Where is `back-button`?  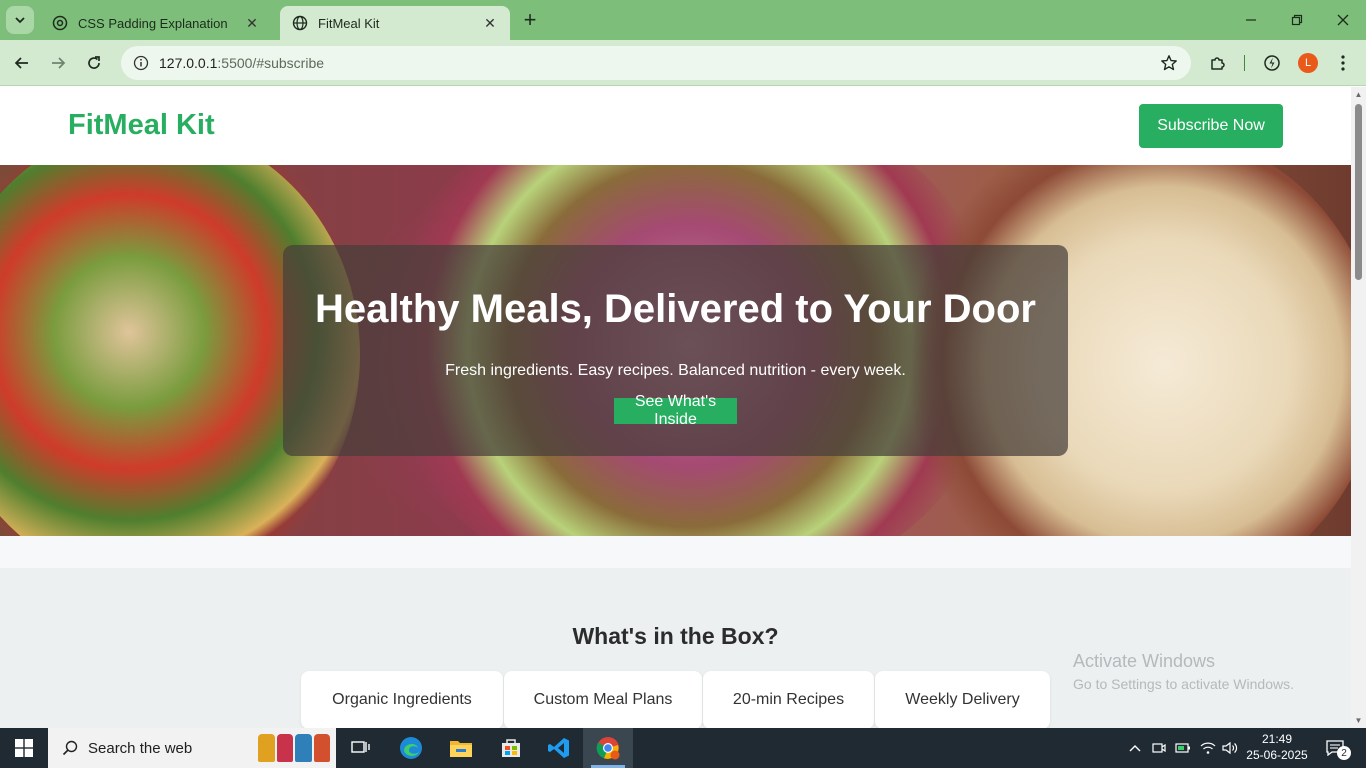
back-button is located at coordinates (22, 63).